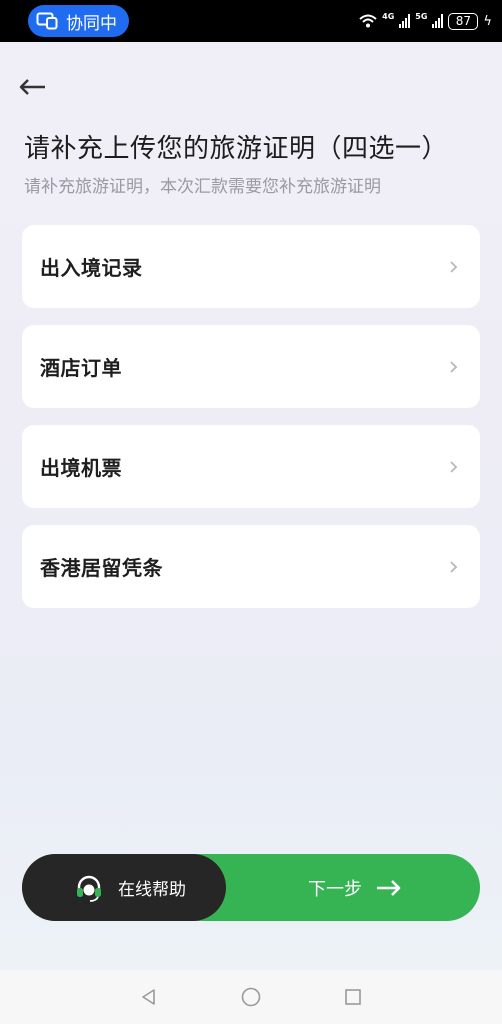 The height and width of the screenshot is (1024, 502). Describe the element at coordinates (47, 21) in the screenshot. I see `screen-share-icon` at that location.